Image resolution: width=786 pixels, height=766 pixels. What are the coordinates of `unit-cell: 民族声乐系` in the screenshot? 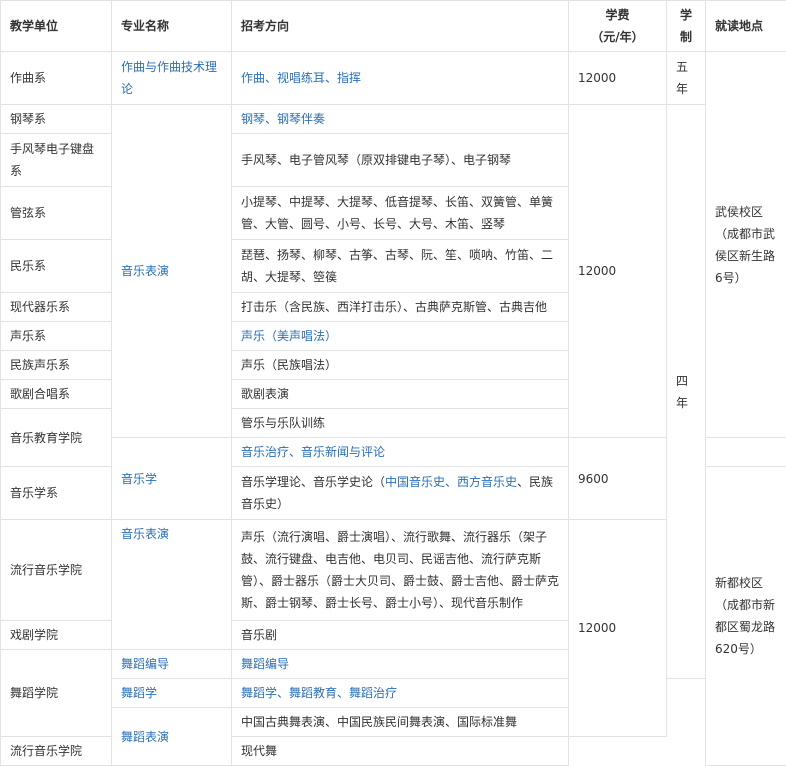 It's located at (56, 365).